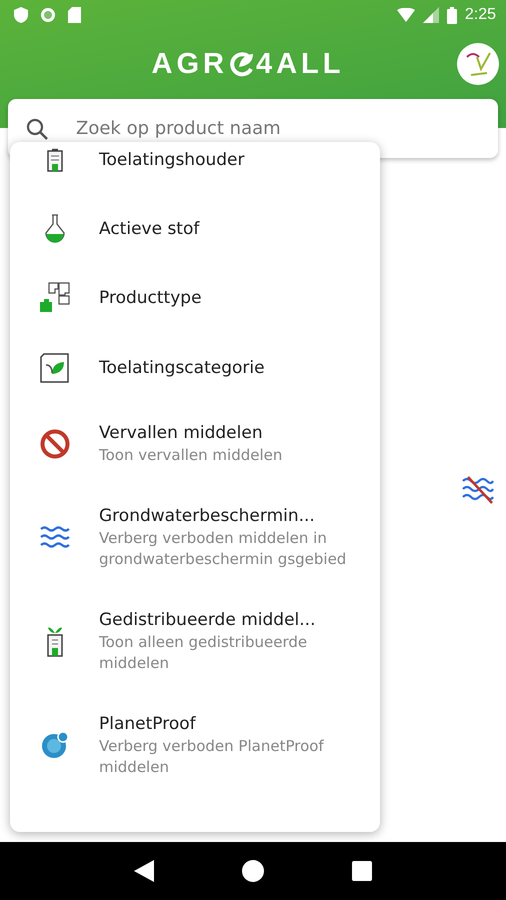  What do you see at coordinates (190, 64) in the screenshot?
I see `logo-text: AGR` at bounding box center [190, 64].